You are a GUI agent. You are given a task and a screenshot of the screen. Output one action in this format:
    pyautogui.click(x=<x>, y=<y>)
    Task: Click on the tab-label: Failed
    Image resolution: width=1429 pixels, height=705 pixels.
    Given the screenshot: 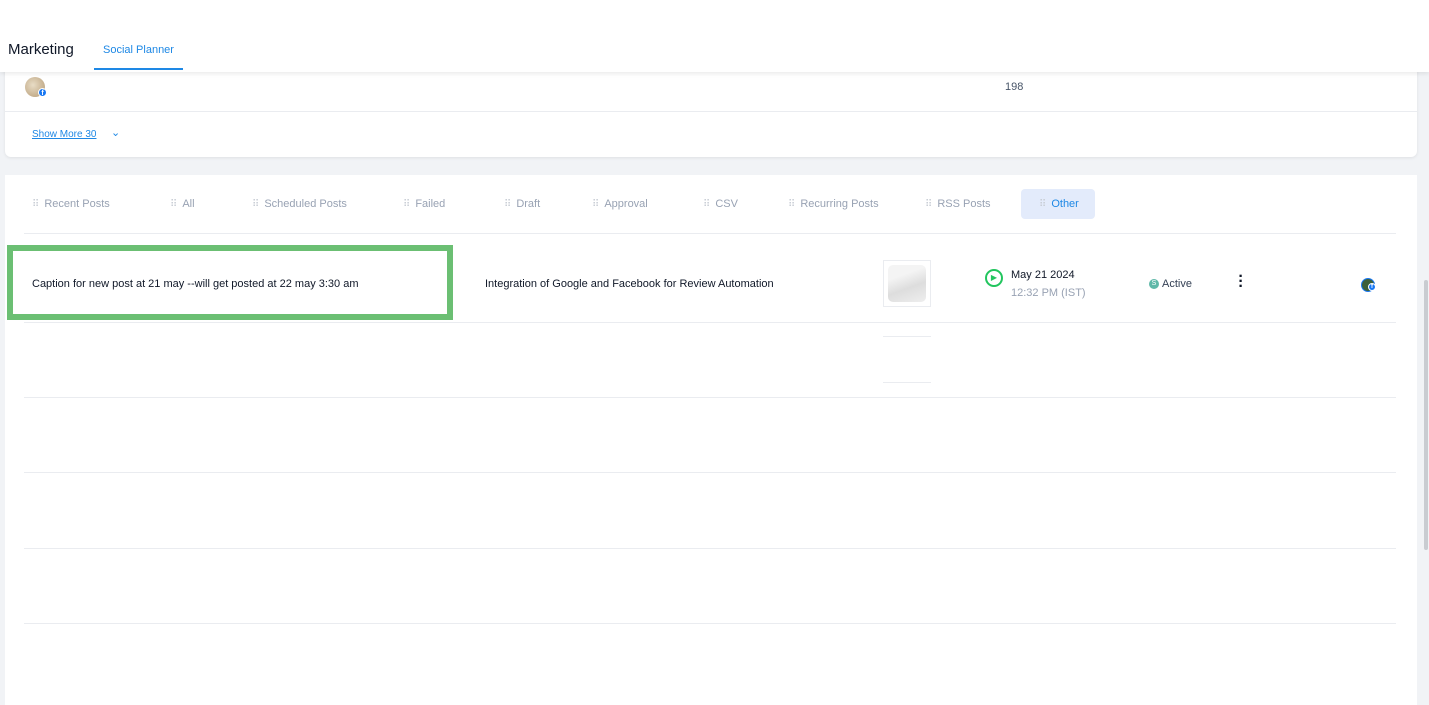 What is the action you would take?
    pyautogui.click(x=430, y=204)
    